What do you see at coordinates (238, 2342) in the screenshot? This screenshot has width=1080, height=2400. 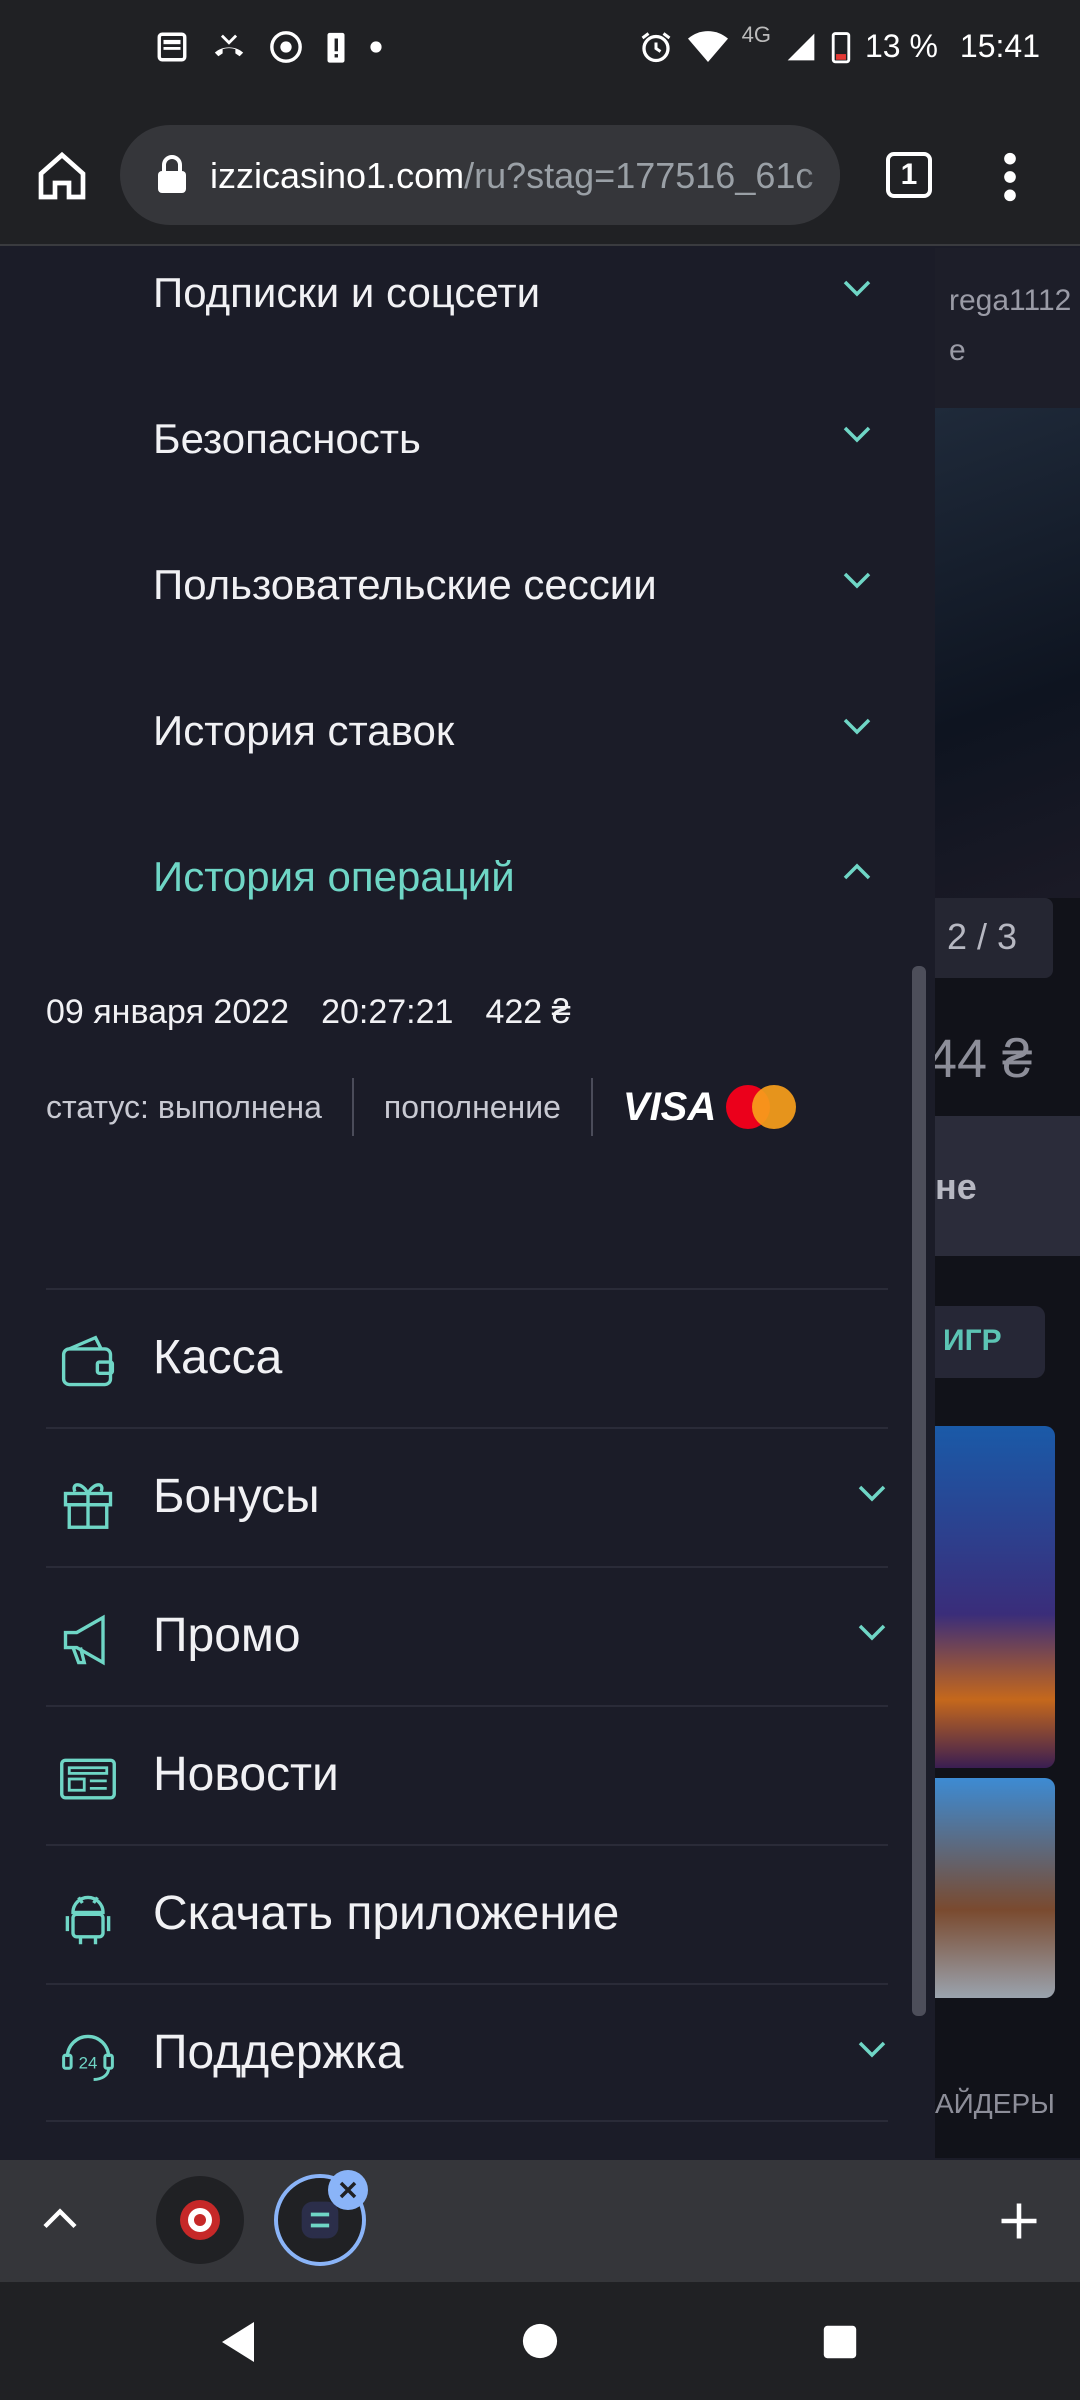 I see `back-icon` at bounding box center [238, 2342].